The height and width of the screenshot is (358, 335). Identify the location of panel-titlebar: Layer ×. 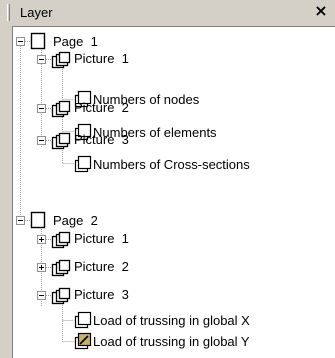
(167, 13).